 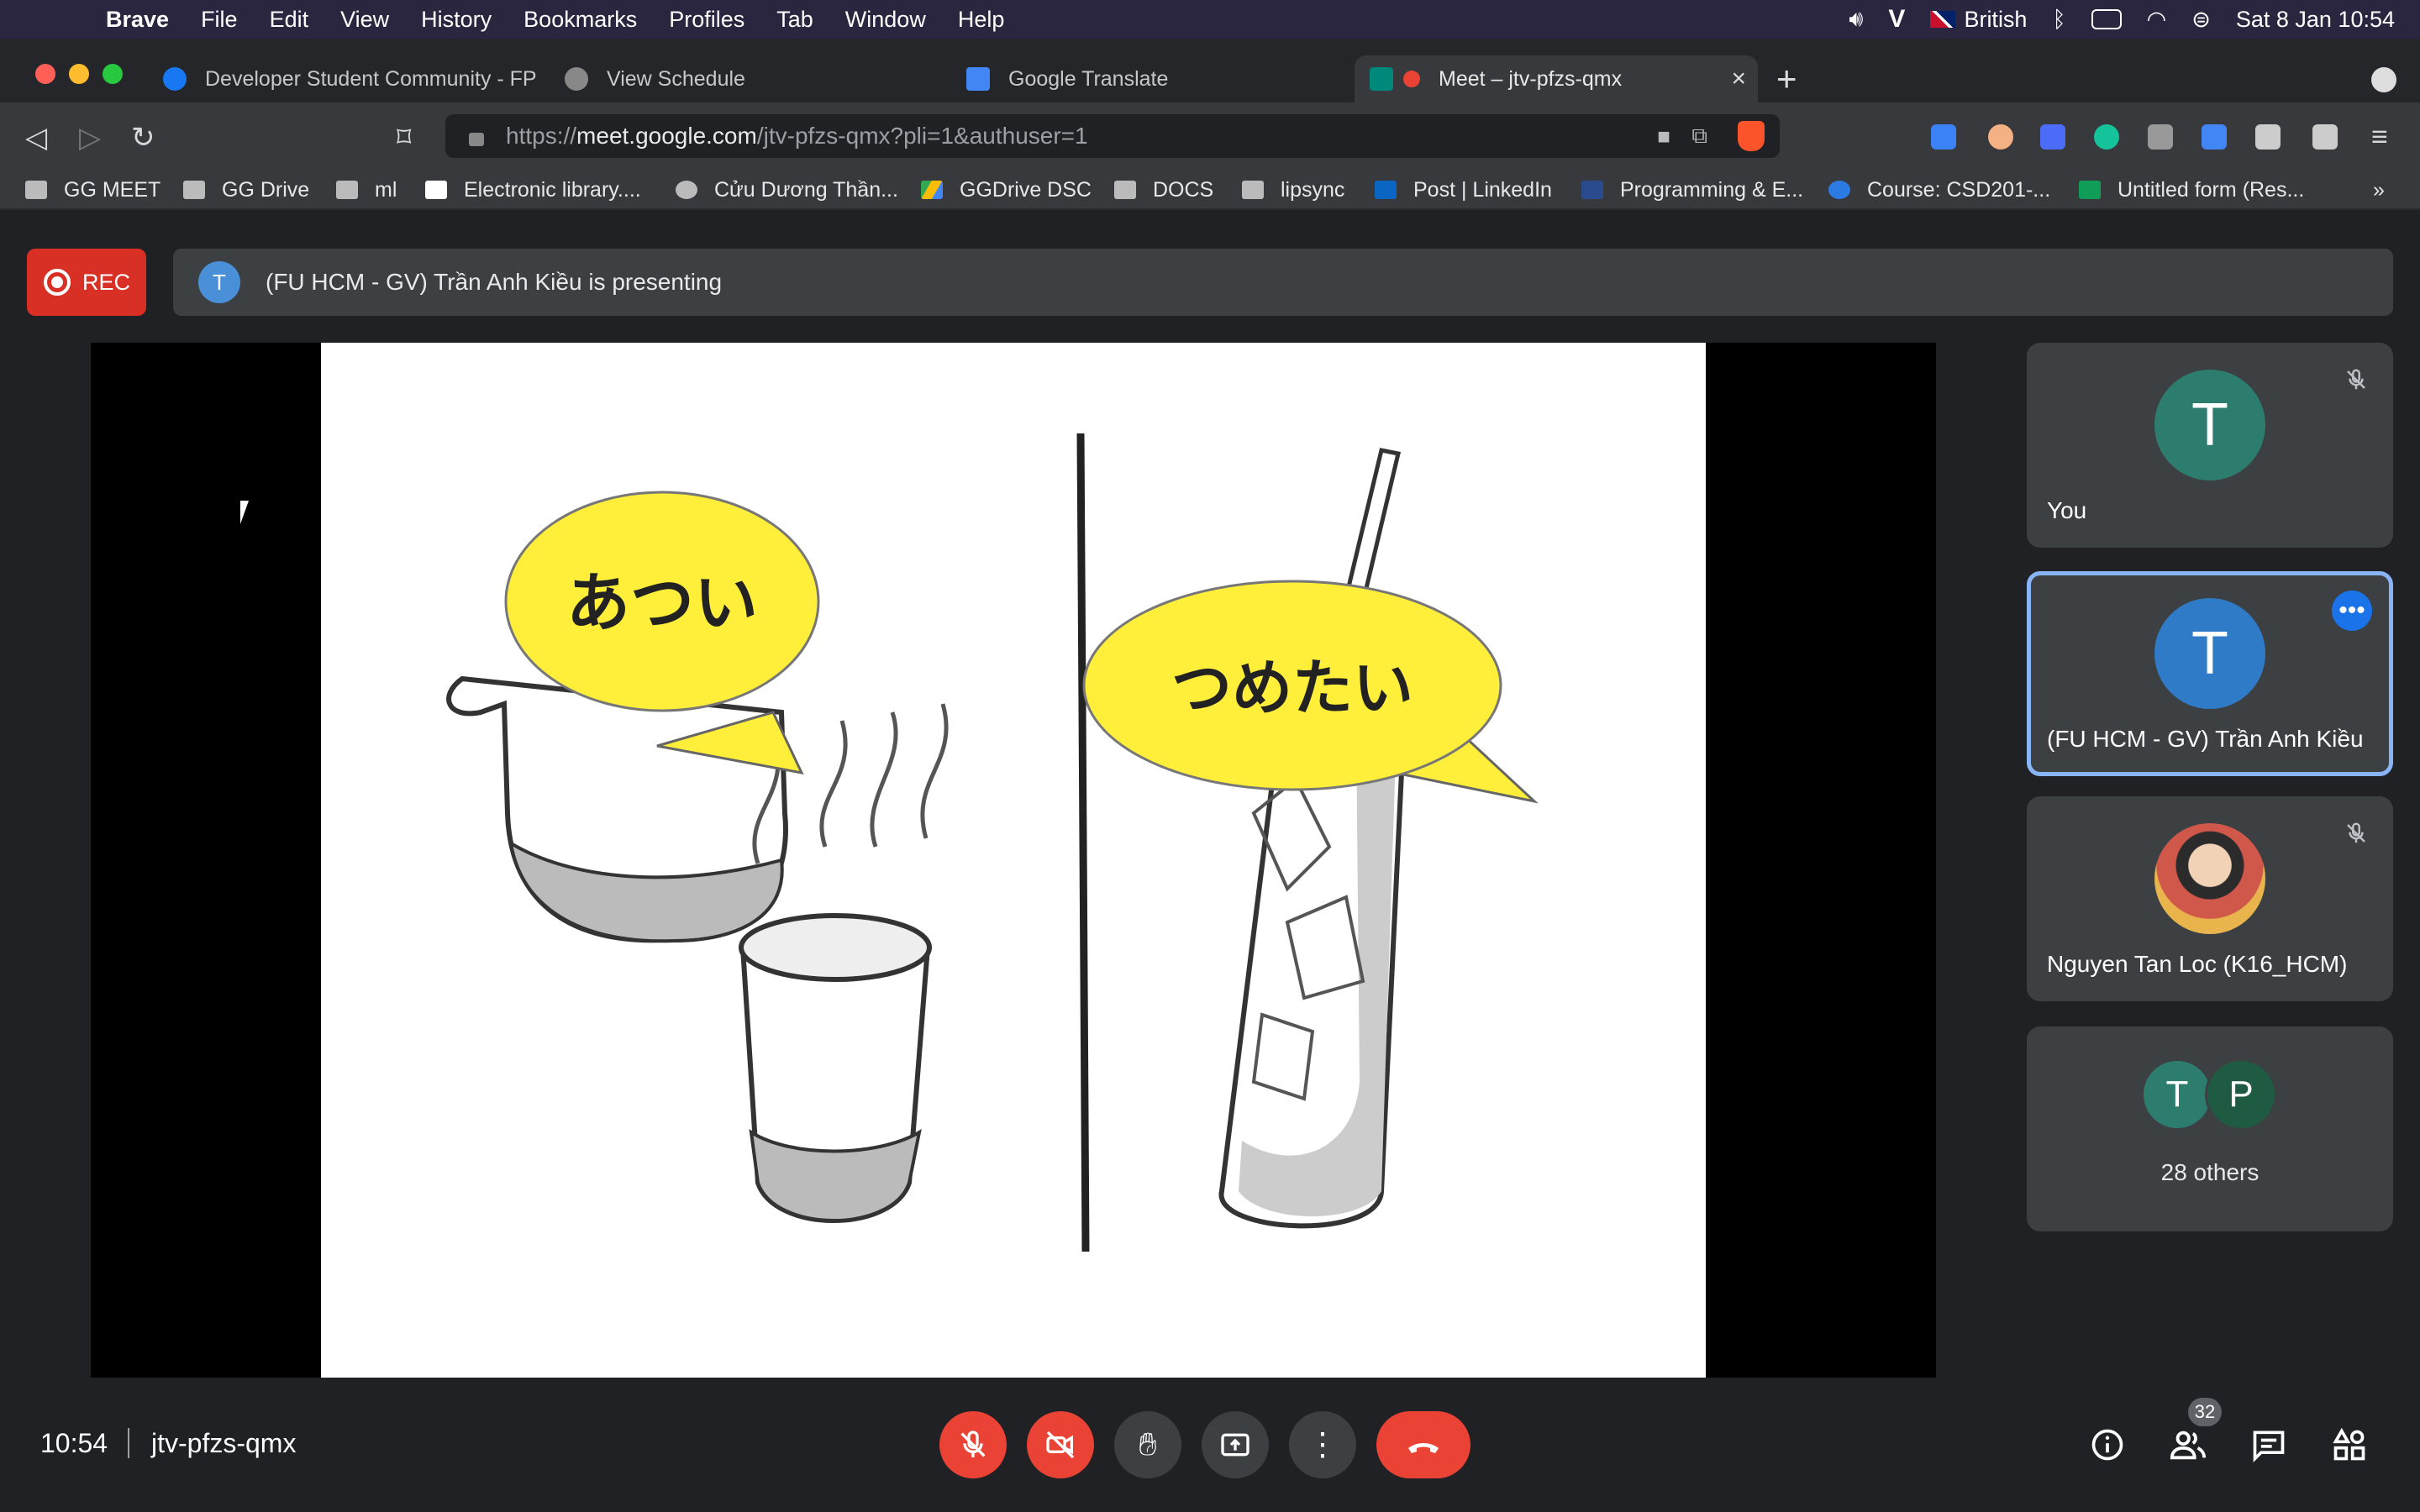 What do you see at coordinates (2210, 445) in the screenshot?
I see `participant-tile-you: T You` at bounding box center [2210, 445].